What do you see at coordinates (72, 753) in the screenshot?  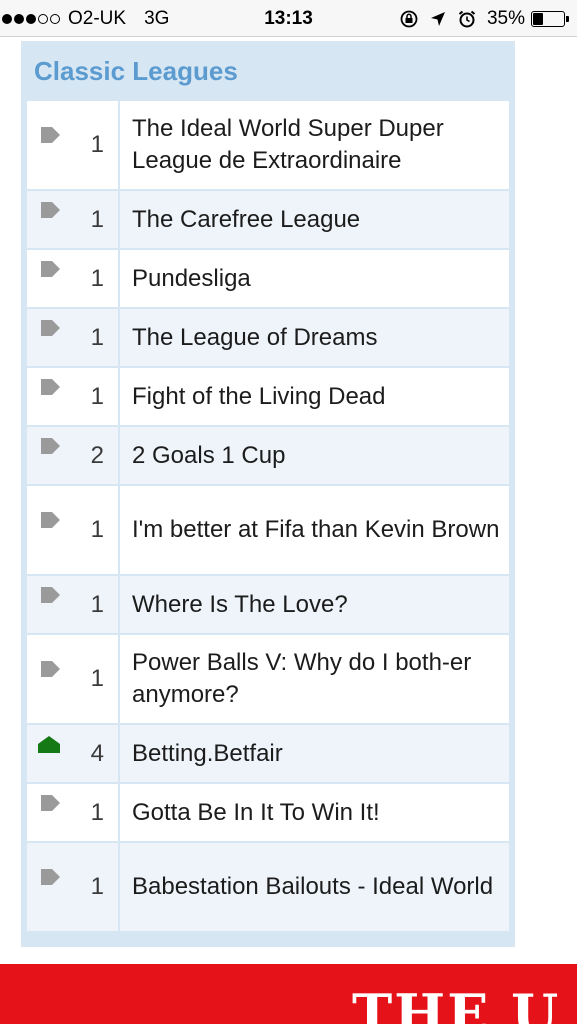 I see `league-rank-cell: 4` at bounding box center [72, 753].